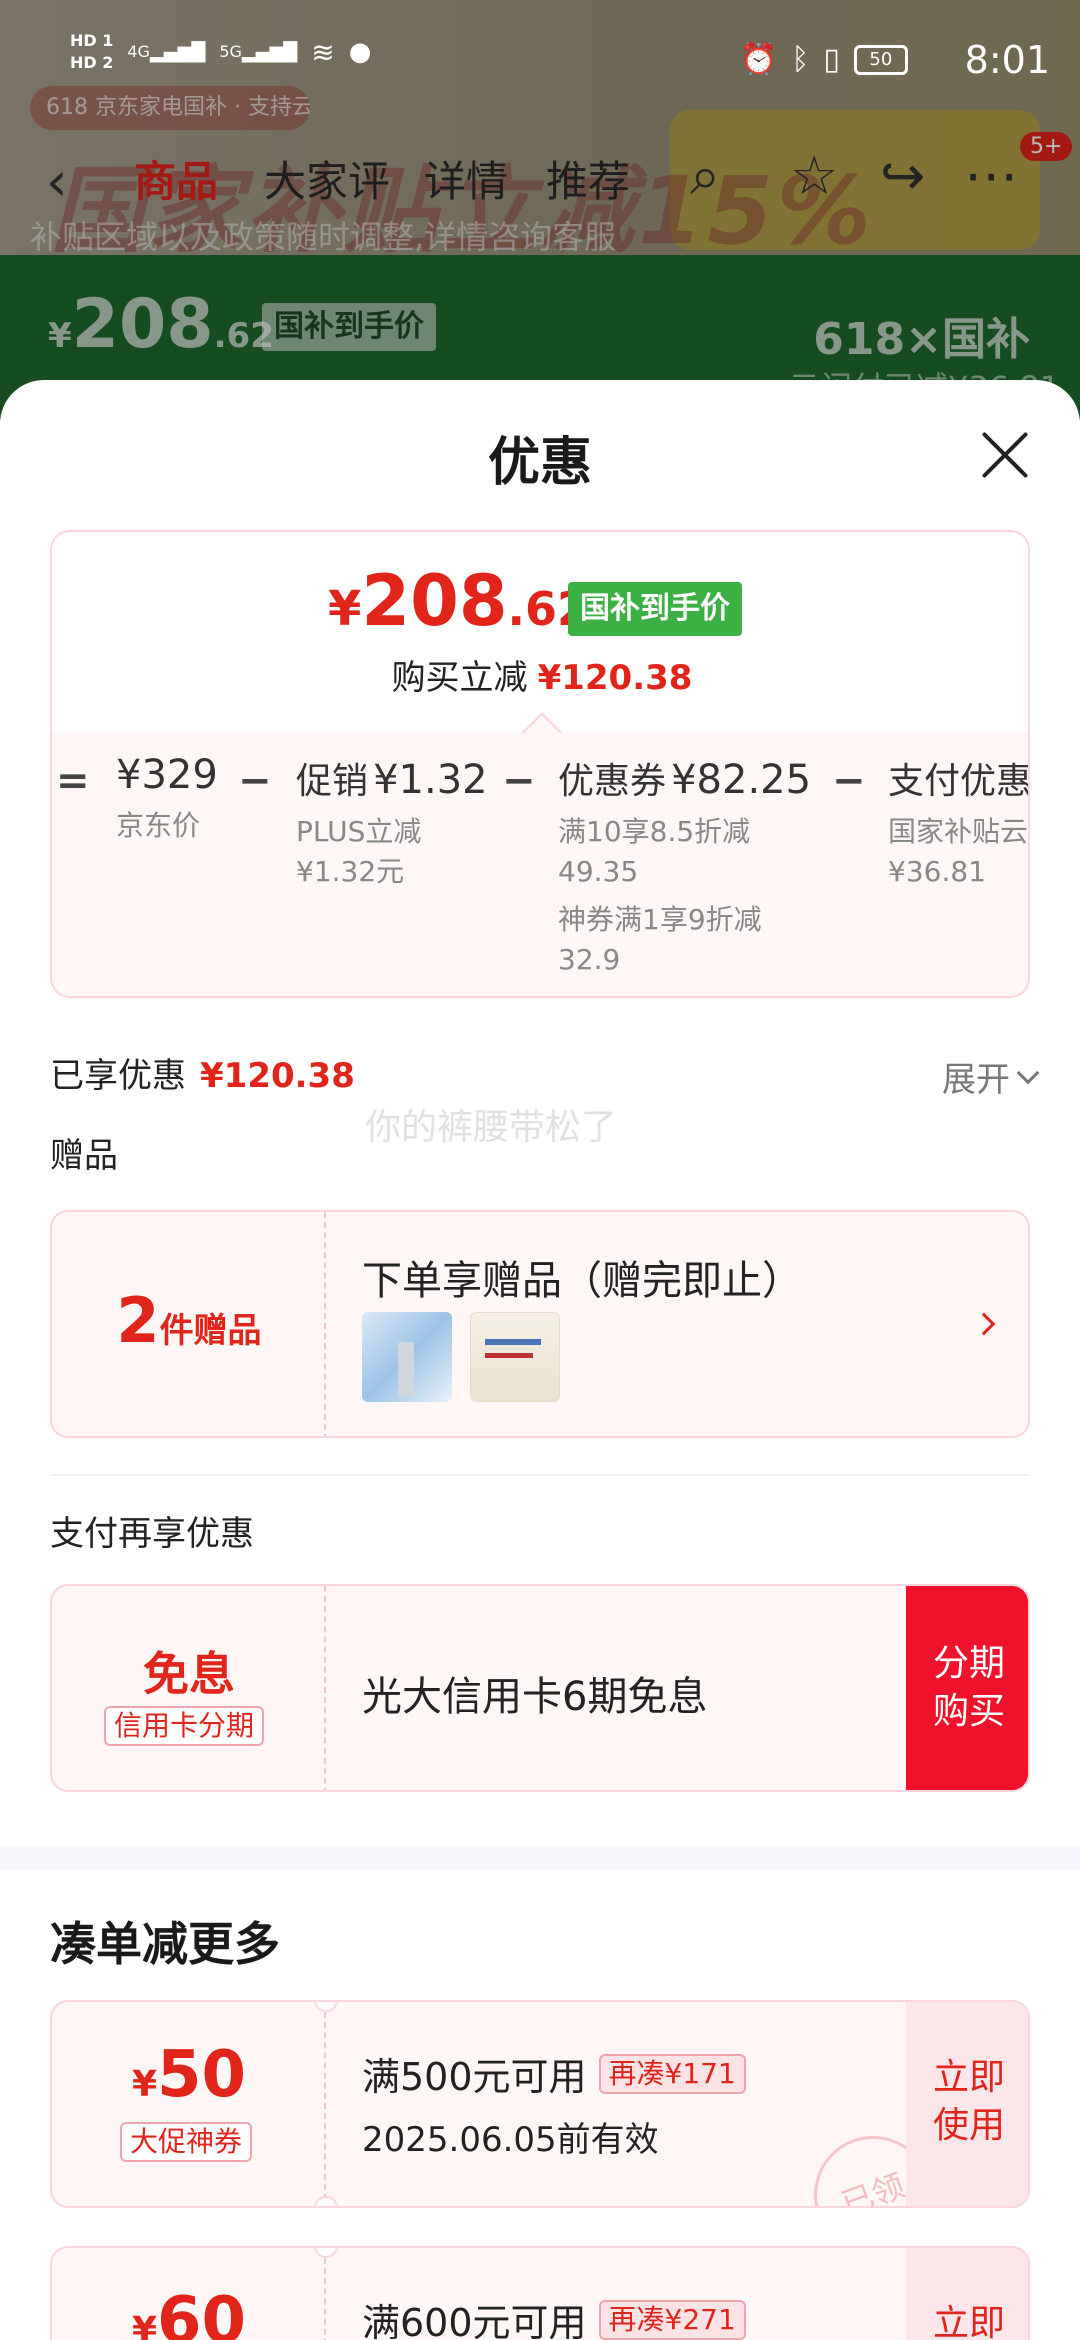 This screenshot has height=2340, width=1080. I want to click on coupon-card: ¥60 满600元可用 再凑¥271 立即, so click(540, 2293).